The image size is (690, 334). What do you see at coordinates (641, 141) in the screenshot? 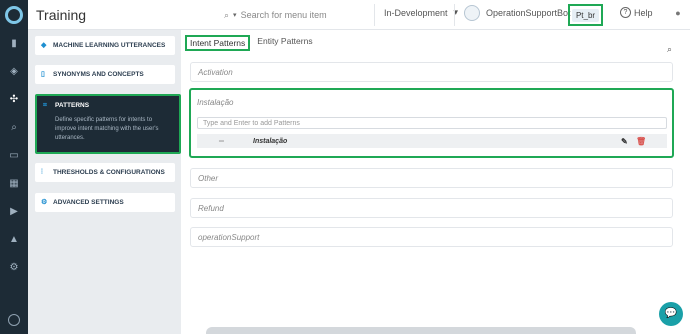
I see `delete-icon: 🗑` at bounding box center [641, 141].